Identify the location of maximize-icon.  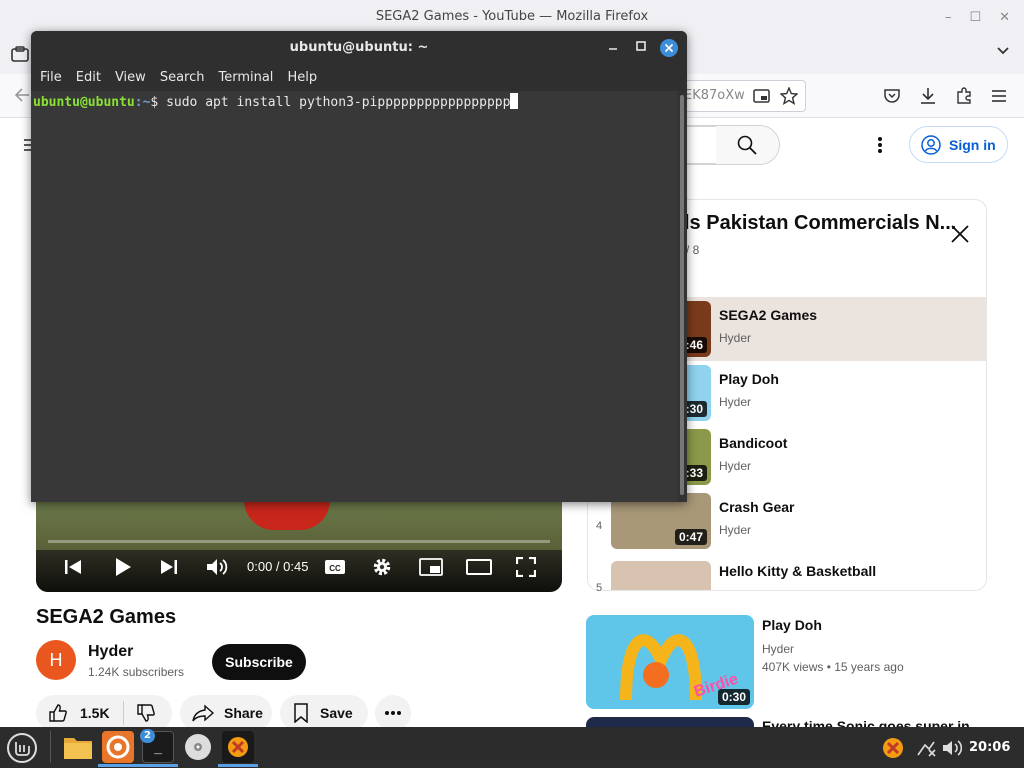
(641, 46).